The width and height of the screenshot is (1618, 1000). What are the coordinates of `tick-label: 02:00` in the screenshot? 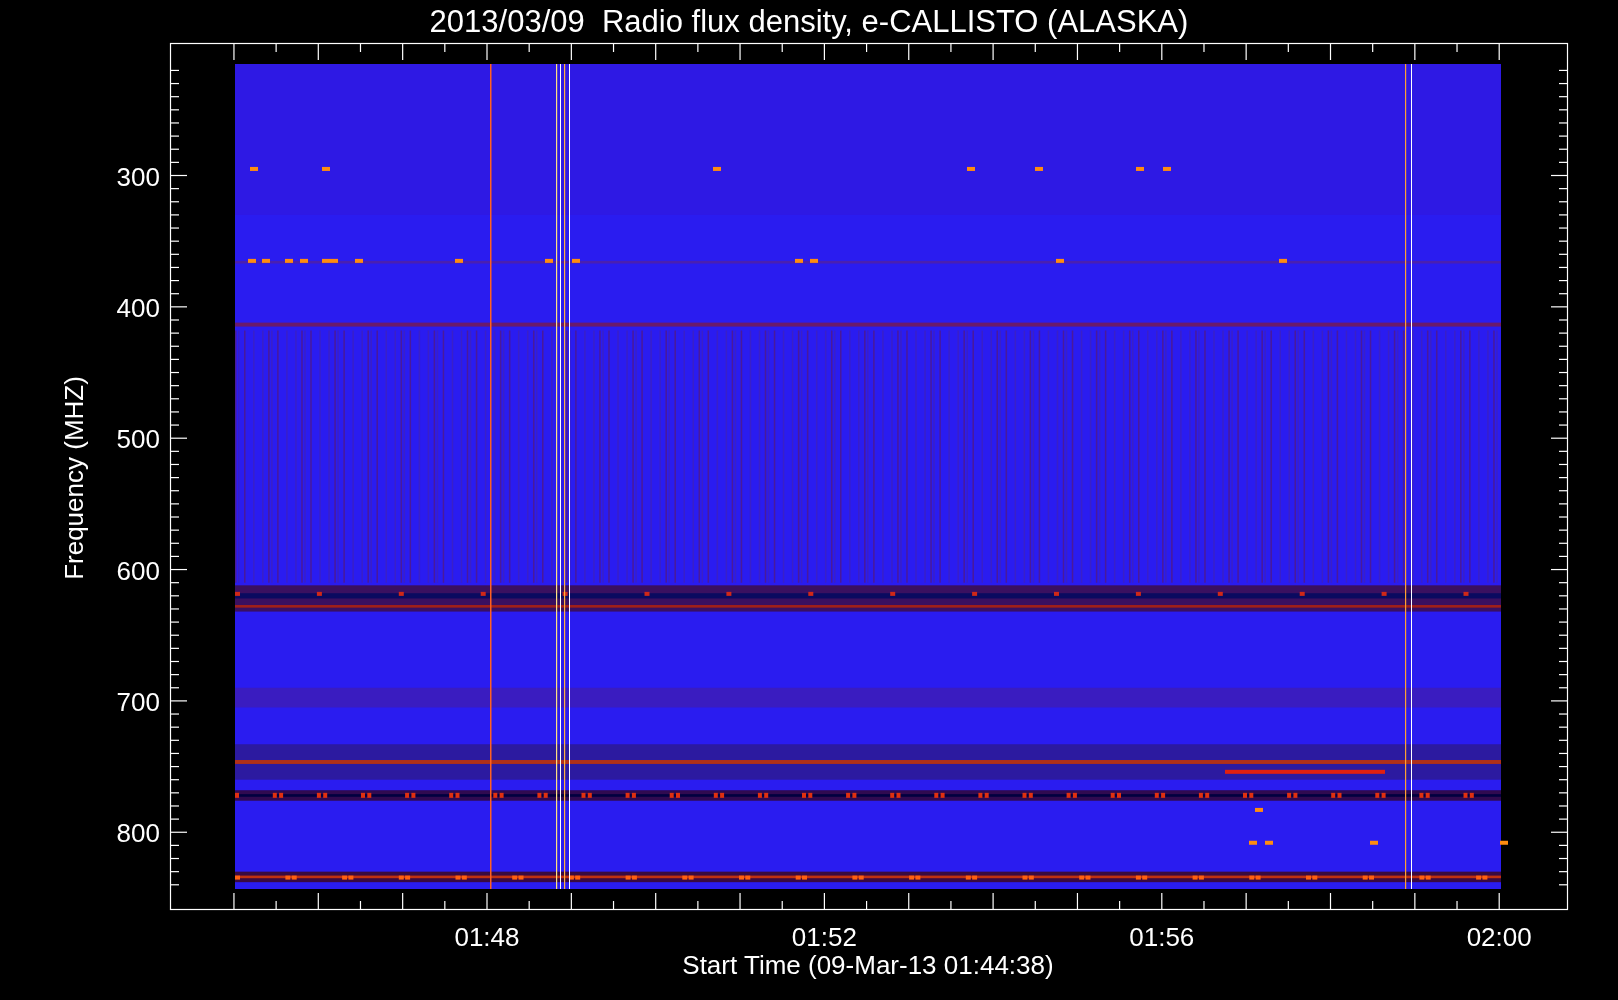 It's located at (1499, 937).